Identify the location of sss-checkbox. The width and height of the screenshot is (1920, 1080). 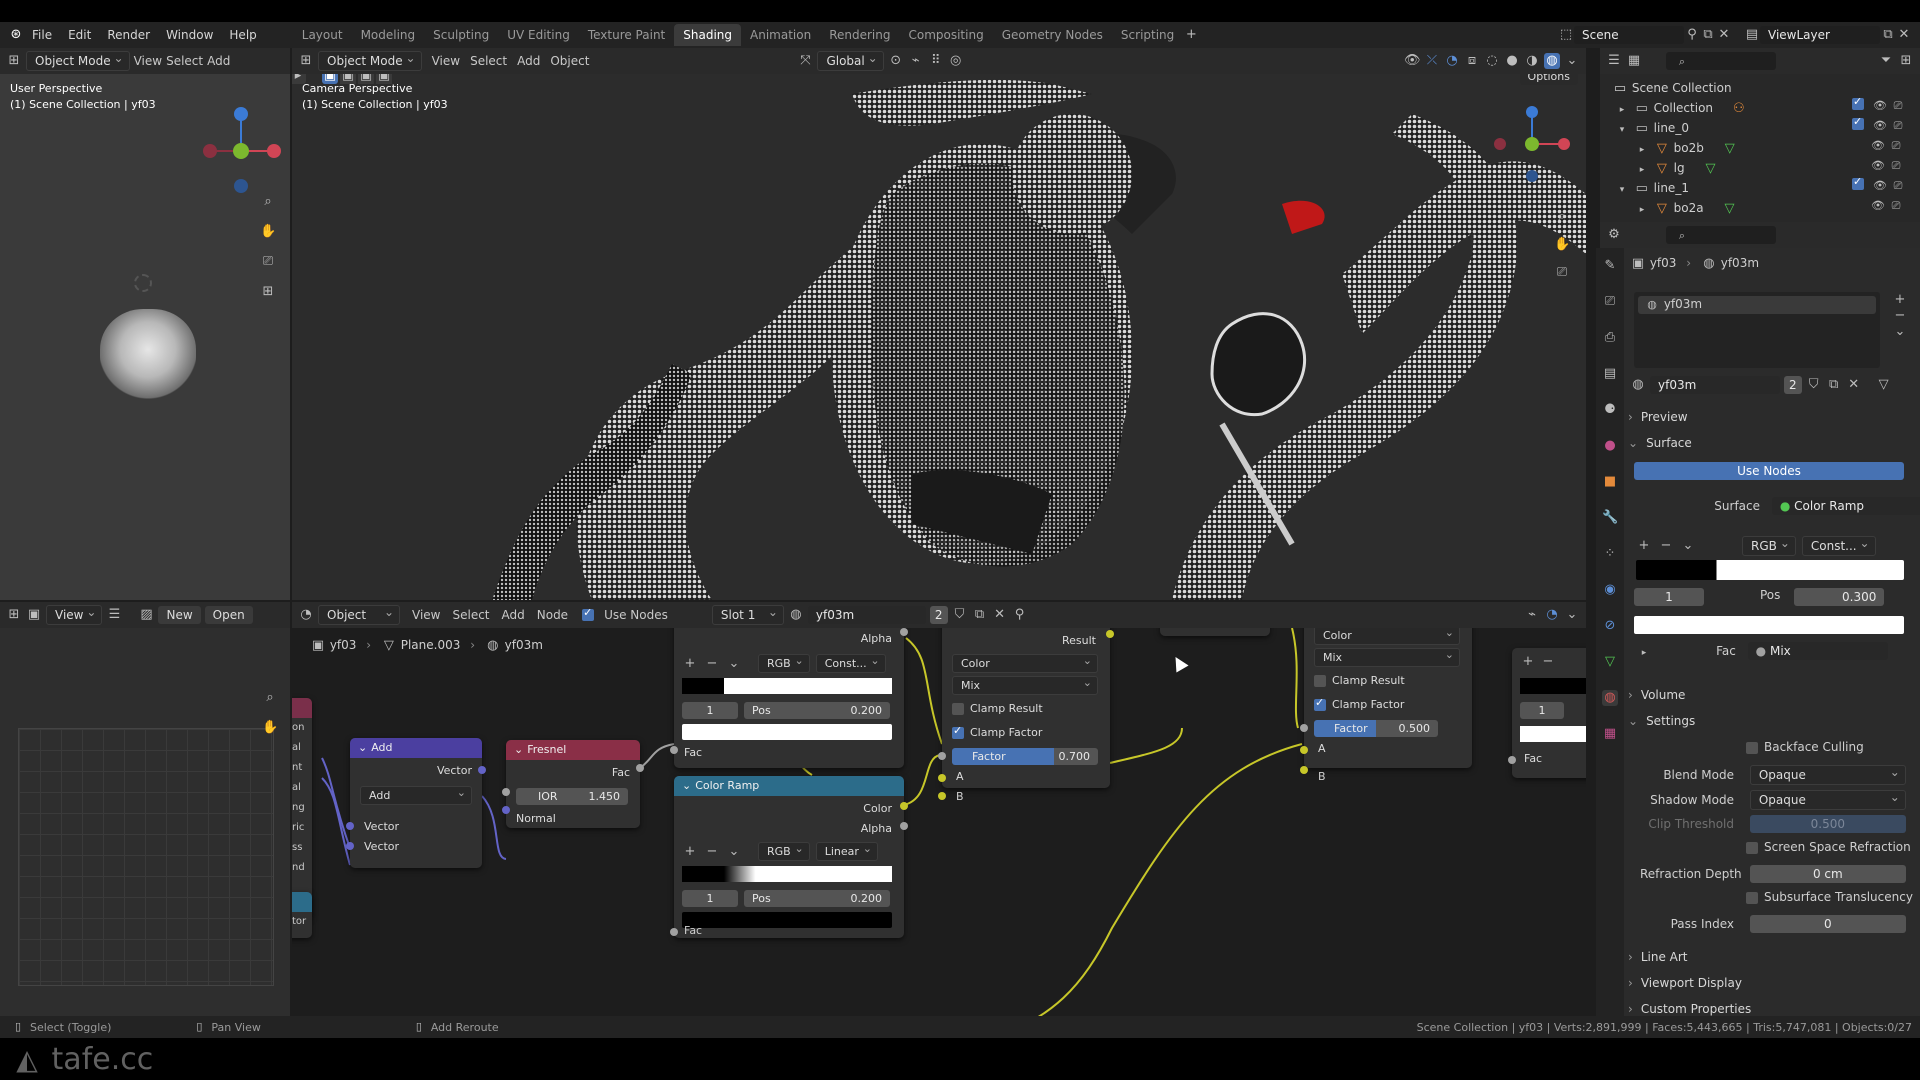
(1752, 897).